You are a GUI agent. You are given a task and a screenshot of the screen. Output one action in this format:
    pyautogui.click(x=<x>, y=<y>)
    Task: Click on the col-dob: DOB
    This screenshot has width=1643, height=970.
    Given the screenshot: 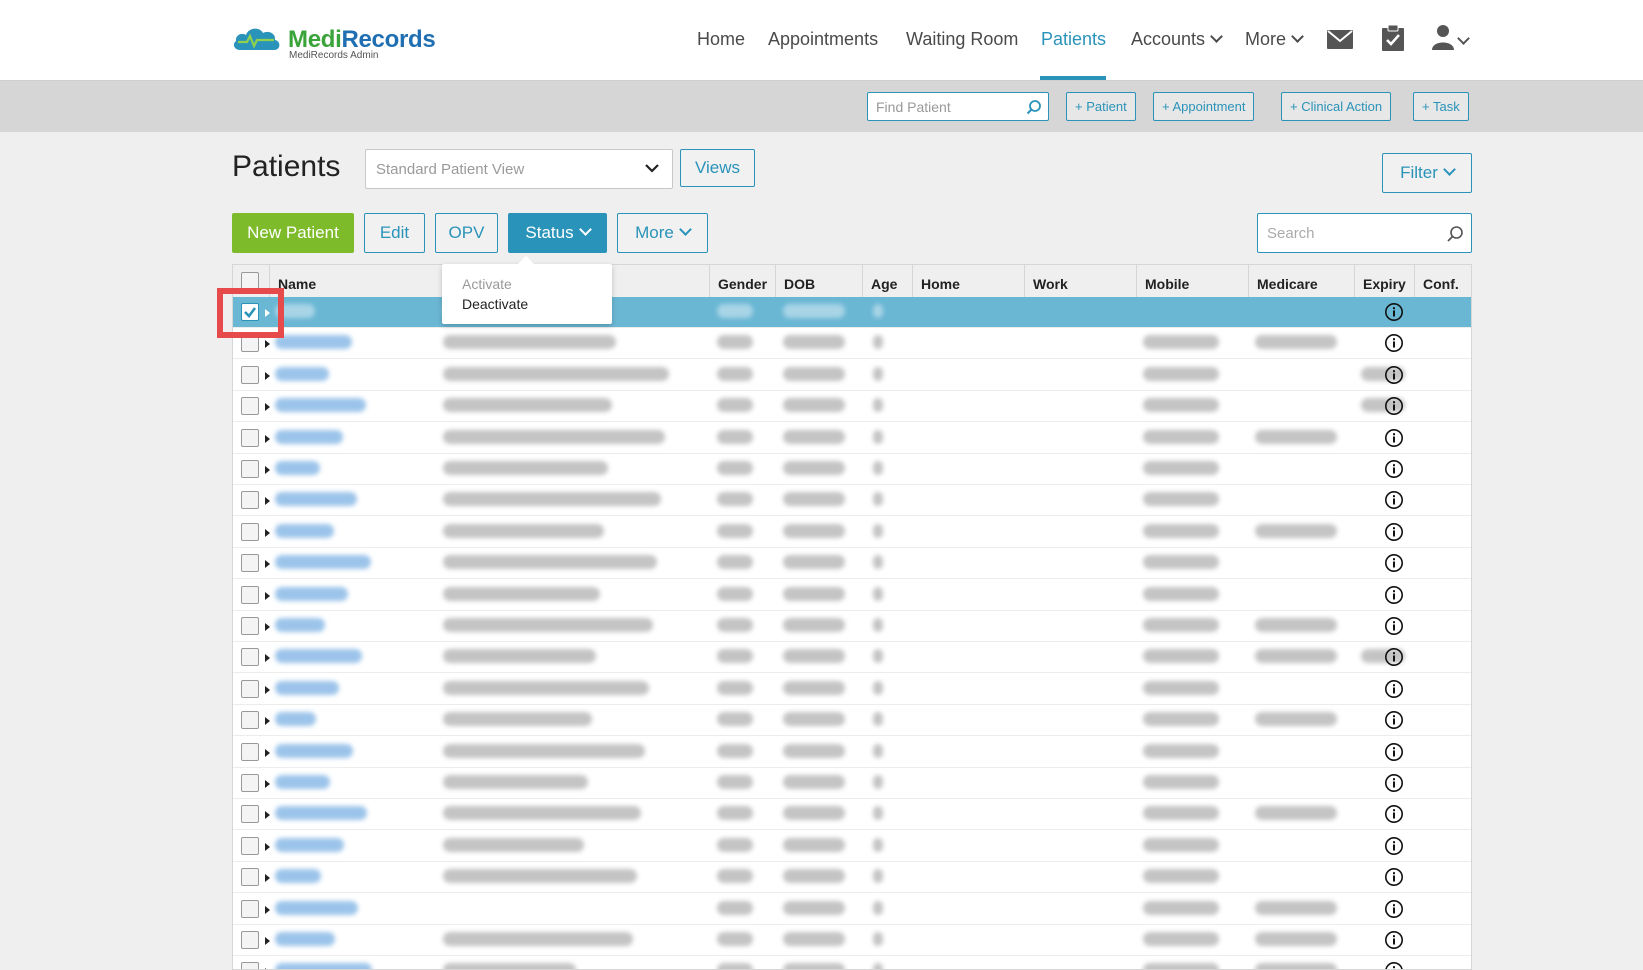 What is the action you would take?
    pyautogui.click(x=818, y=281)
    